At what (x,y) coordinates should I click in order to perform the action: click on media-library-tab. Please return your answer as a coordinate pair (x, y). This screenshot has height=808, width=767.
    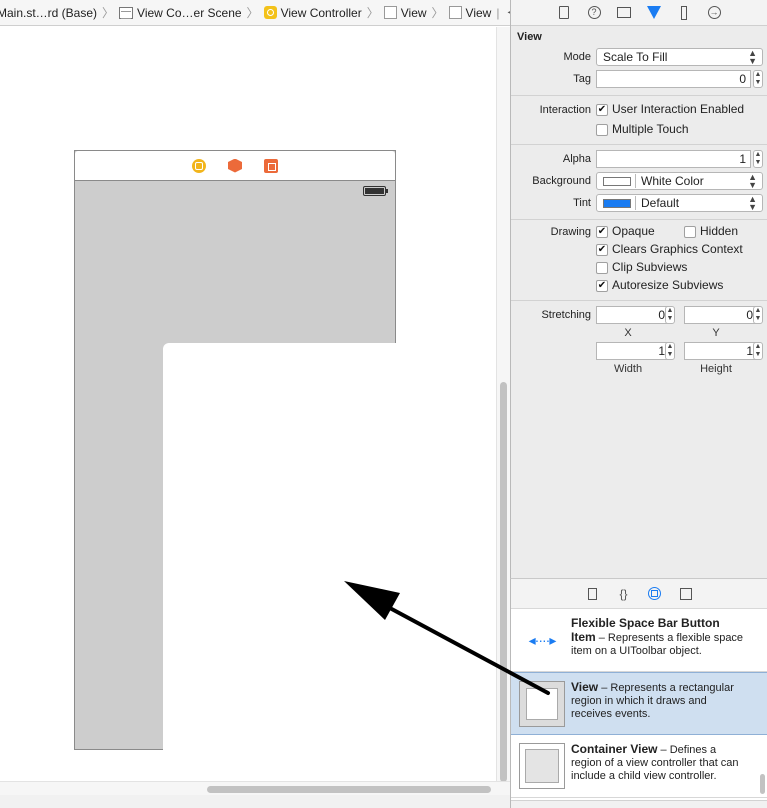
    Looking at the image, I should click on (686, 594).